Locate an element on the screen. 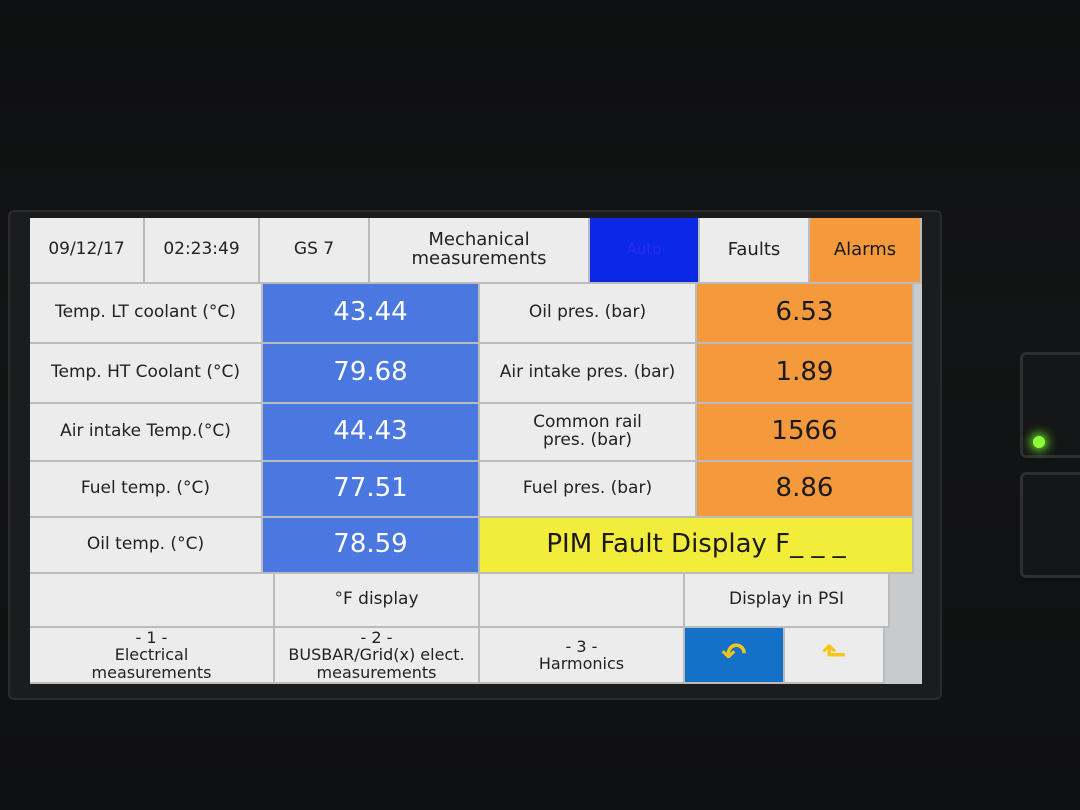 Image resolution: width=1080 pixels, height=810 pixels. page-title: Mechanical measurements is located at coordinates (480, 251).